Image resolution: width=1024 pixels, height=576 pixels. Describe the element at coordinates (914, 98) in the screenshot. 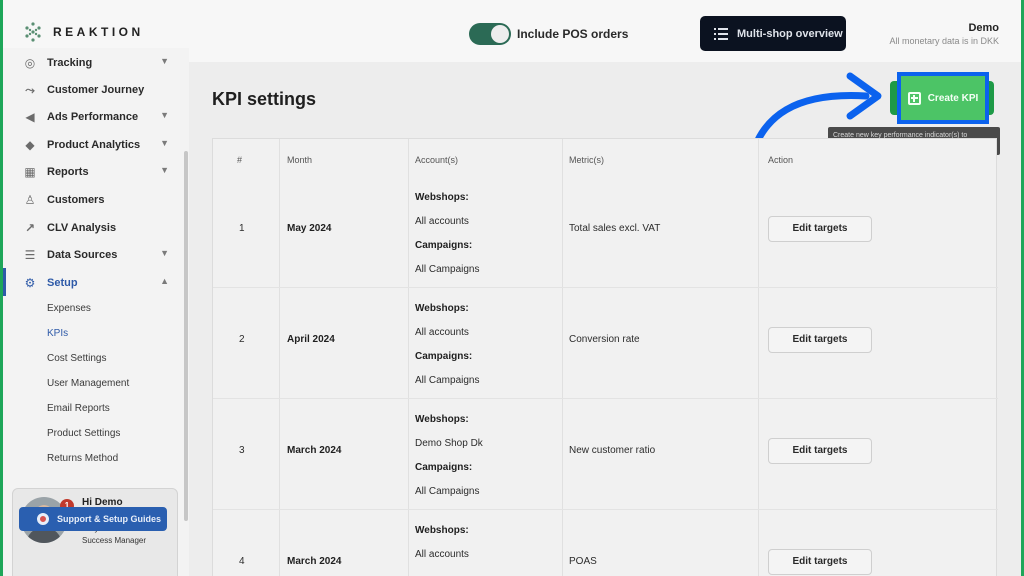

I see `add-box-icon` at that location.